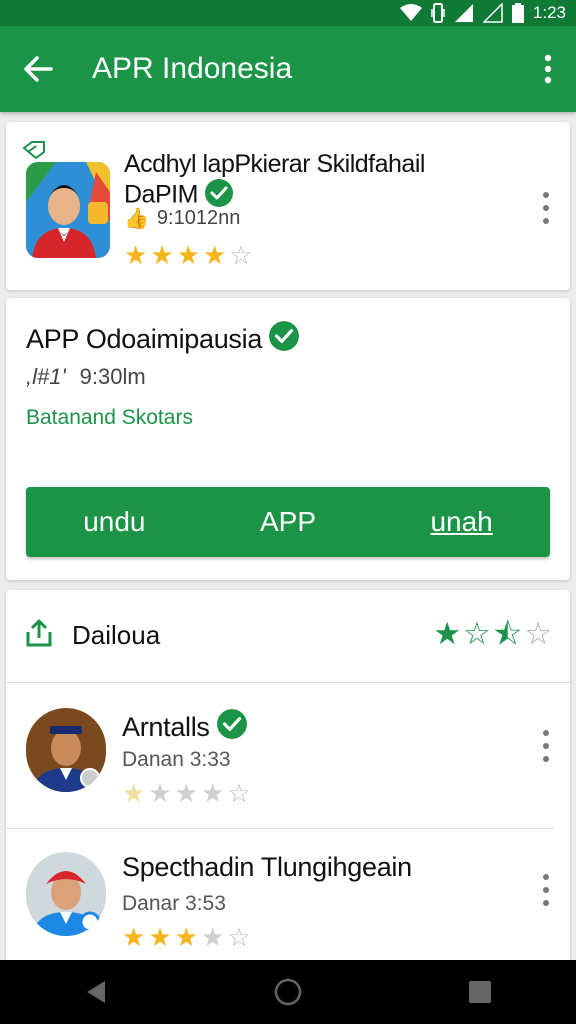 This screenshot has height=1024, width=576. I want to click on back-button, so click(38, 69).